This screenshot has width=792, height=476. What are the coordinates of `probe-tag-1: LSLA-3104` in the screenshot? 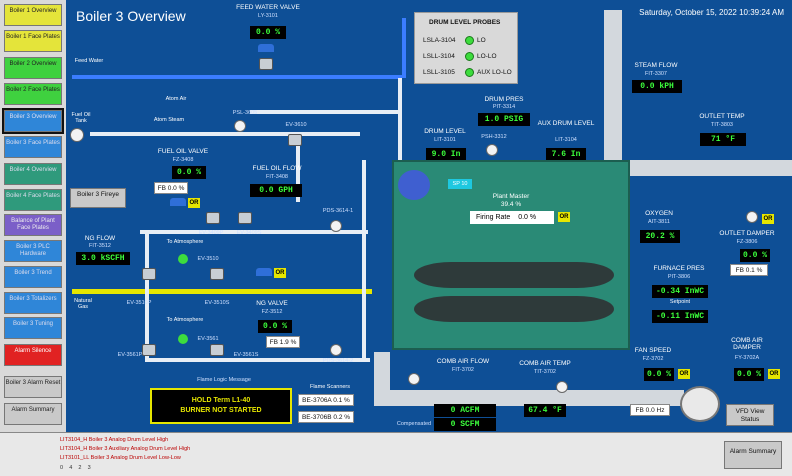 It's located at (439, 40).